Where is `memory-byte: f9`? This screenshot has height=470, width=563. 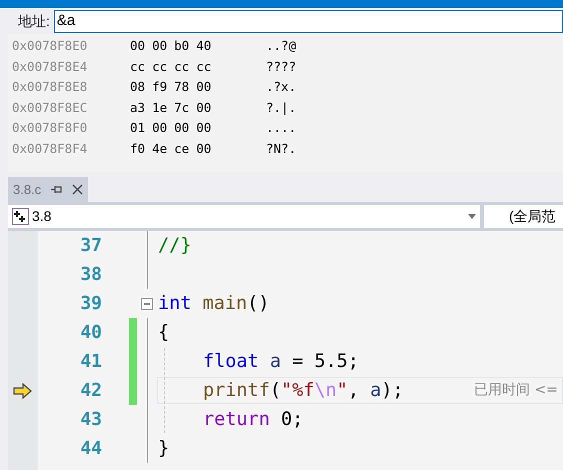
memory-byte: f9 is located at coordinates (160, 87).